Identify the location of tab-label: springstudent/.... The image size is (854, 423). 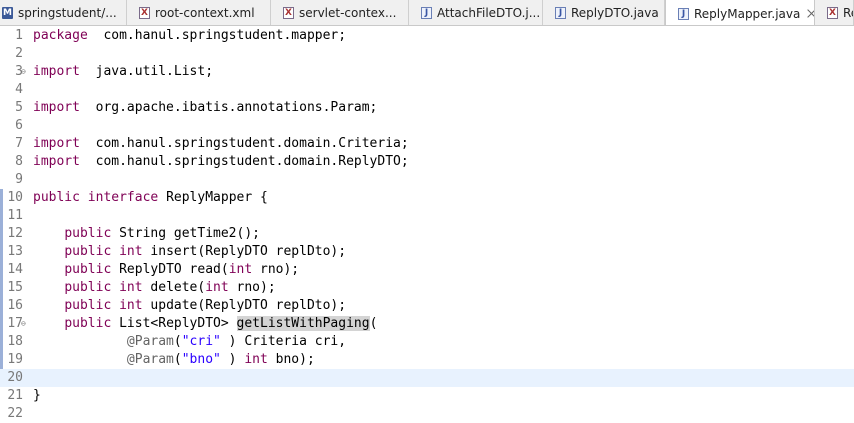
(67, 13).